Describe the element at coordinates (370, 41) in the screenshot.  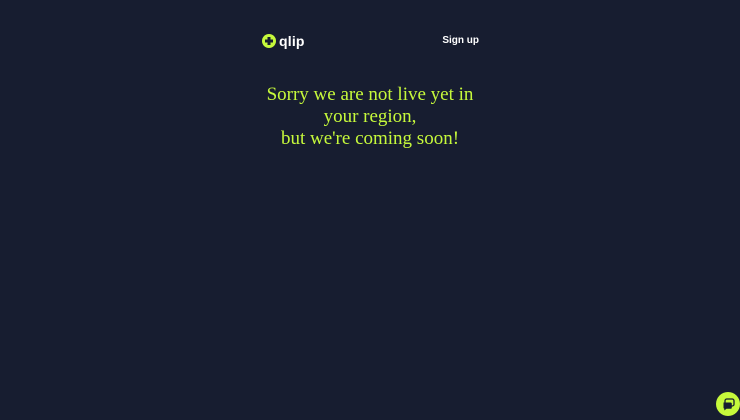
I see `header: qlip Sign up` at that location.